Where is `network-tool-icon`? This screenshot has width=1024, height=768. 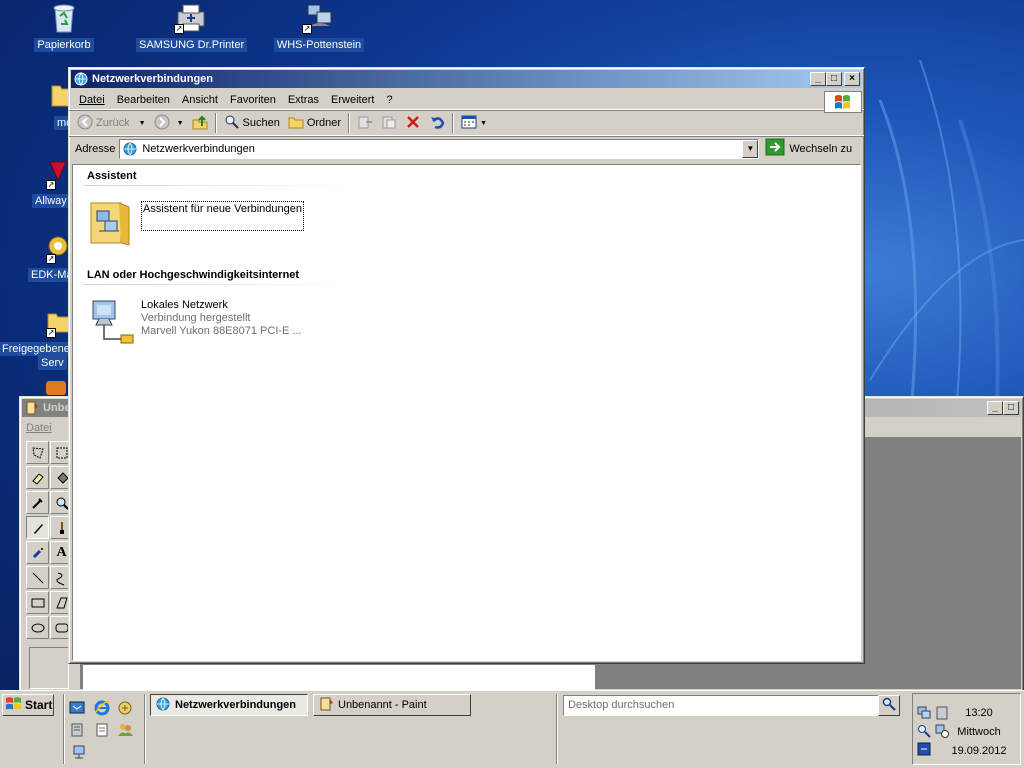
network-tool-icon is located at coordinates (125, 708).